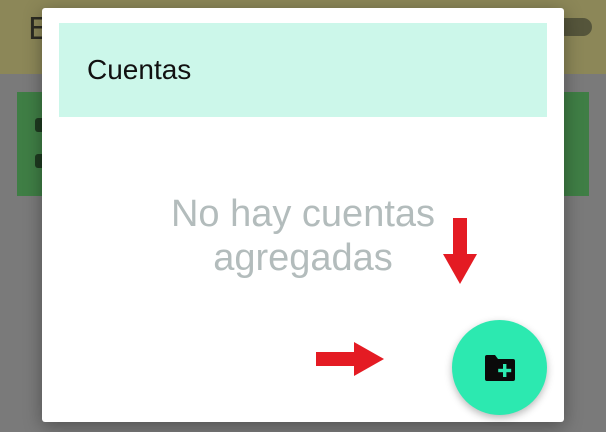 The width and height of the screenshot is (606, 432). I want to click on dialog-title: Cuentas, so click(139, 69).